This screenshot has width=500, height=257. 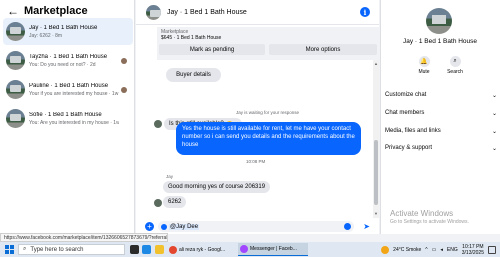 I want to click on conversation-title: Pauline · 1 Bed 1 Bath House, so click(x=69, y=85).